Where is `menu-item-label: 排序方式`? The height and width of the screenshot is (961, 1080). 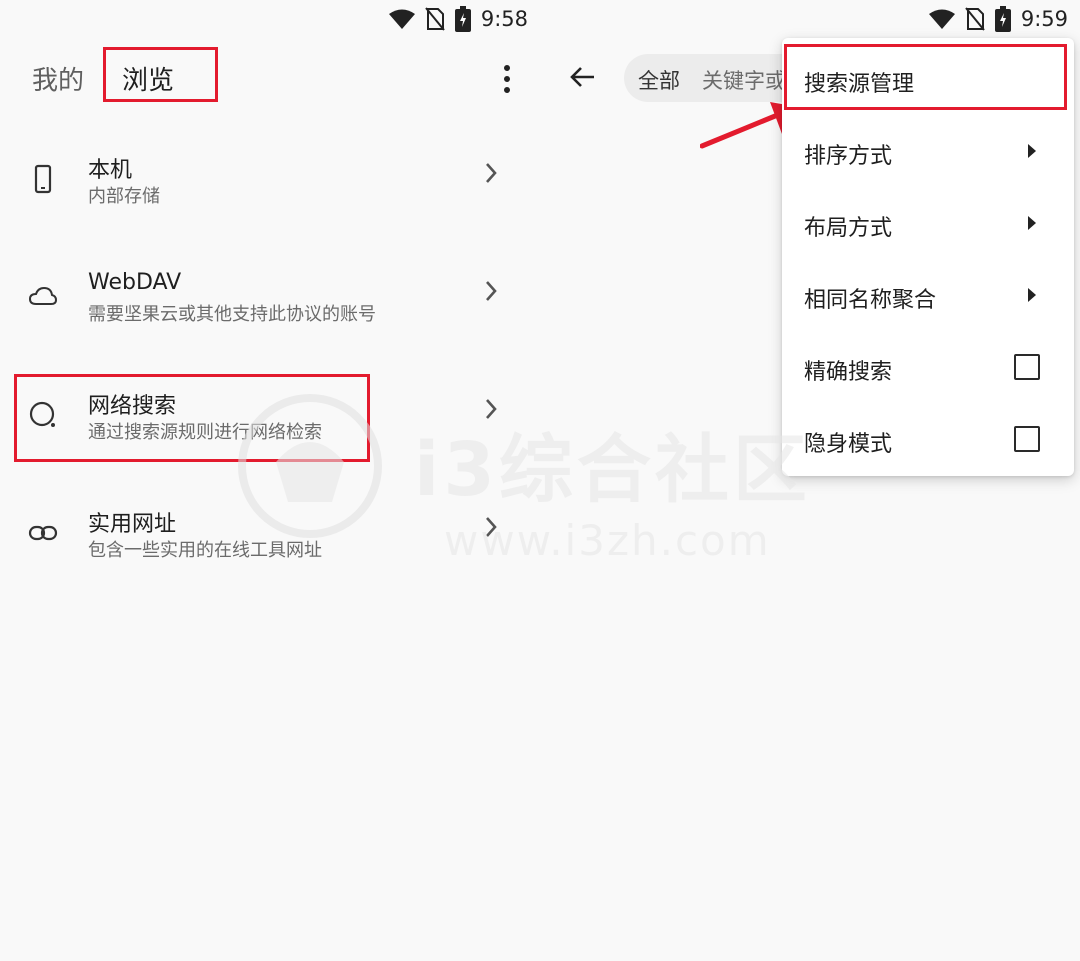 menu-item-label: 排序方式 is located at coordinates (848, 156).